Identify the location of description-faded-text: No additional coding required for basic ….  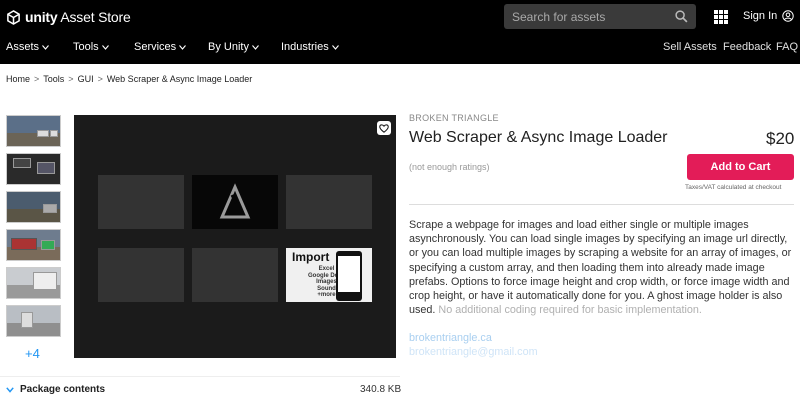
(570, 310).